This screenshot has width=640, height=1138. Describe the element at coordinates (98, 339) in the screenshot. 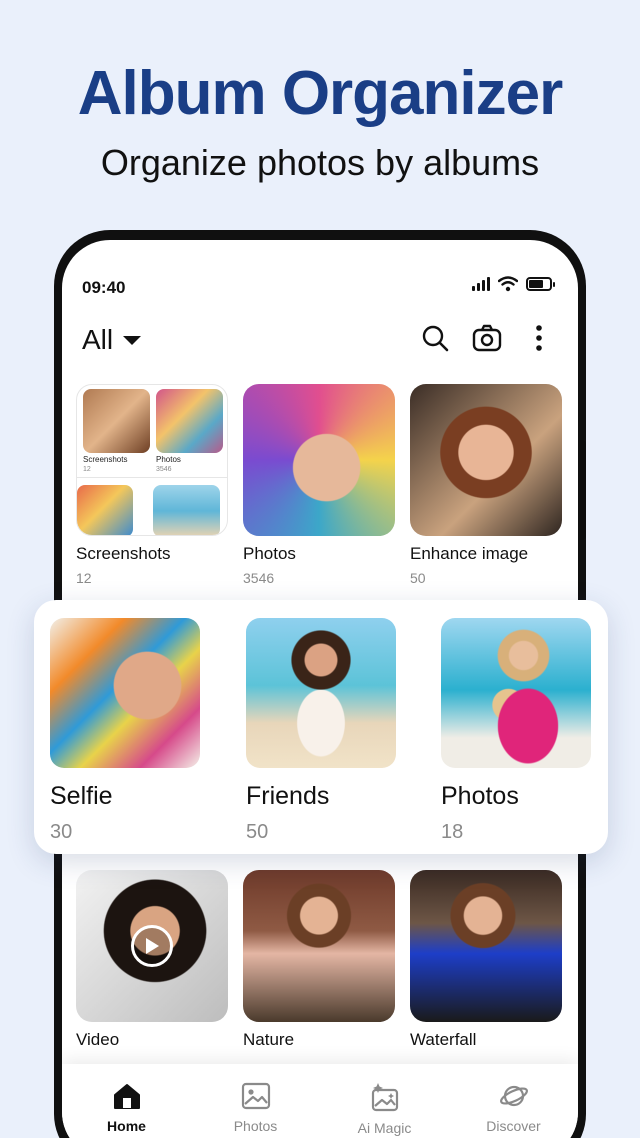

I see `filter-label: All` at that location.